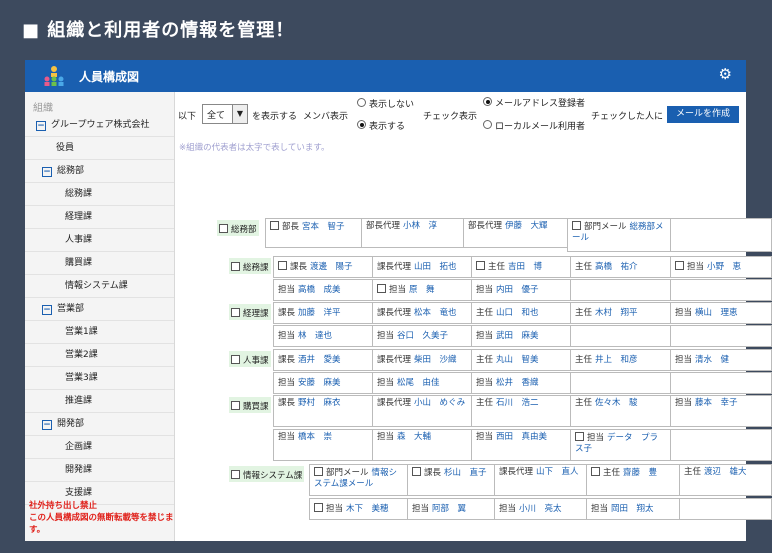 The image size is (772, 553). I want to click on member-cell: 課長代理 柴田 沙織, so click(422, 360).